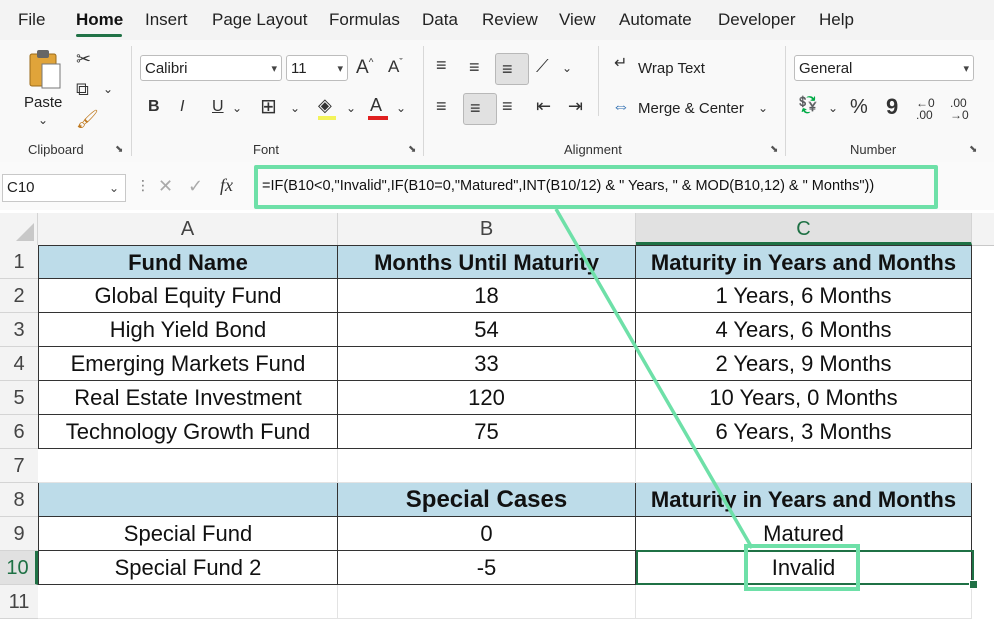 The image size is (994, 619). I want to click on merge-center-button: Merge & Center, so click(691, 108).